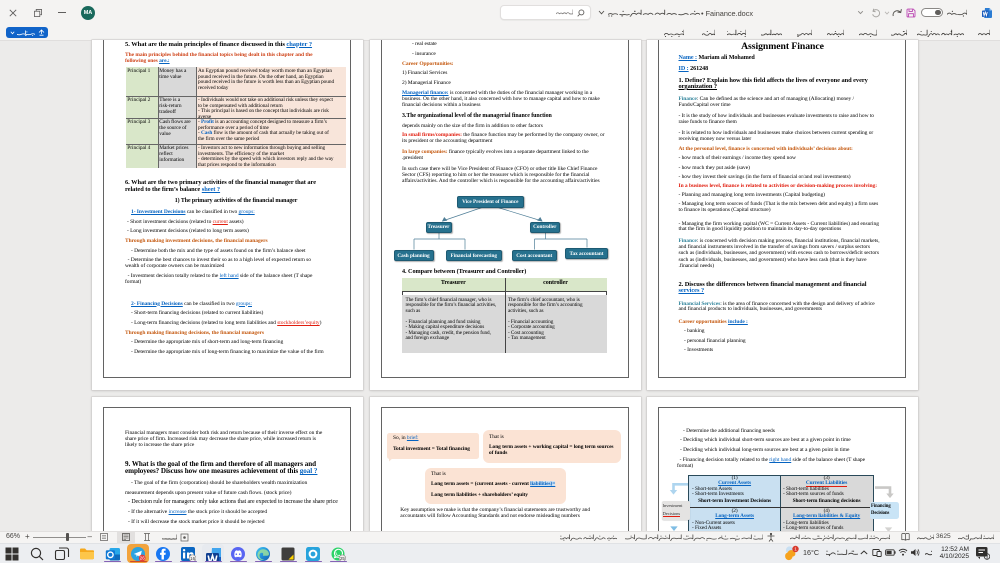 The width and height of the screenshot is (1000, 563). Describe the element at coordinates (142, 557) in the screenshot. I see `svg-text: 26` at that location.